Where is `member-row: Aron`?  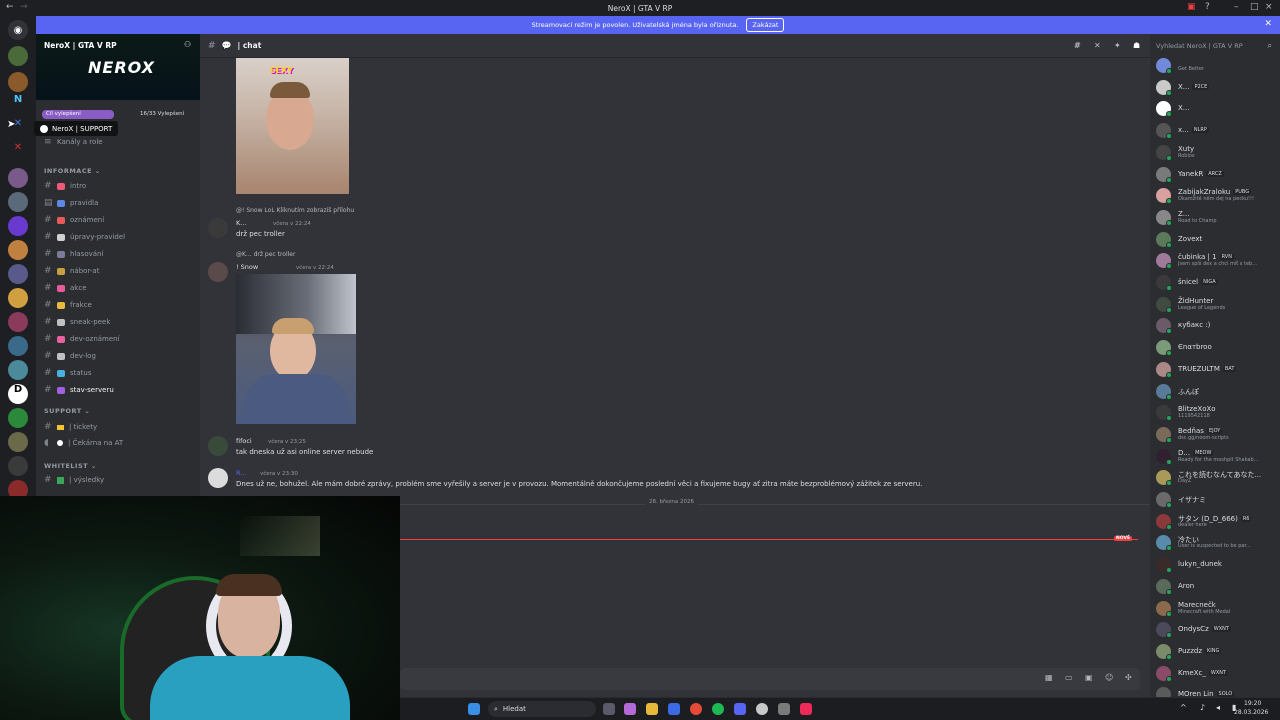
member-row: Aron is located at coordinates (1218, 586).